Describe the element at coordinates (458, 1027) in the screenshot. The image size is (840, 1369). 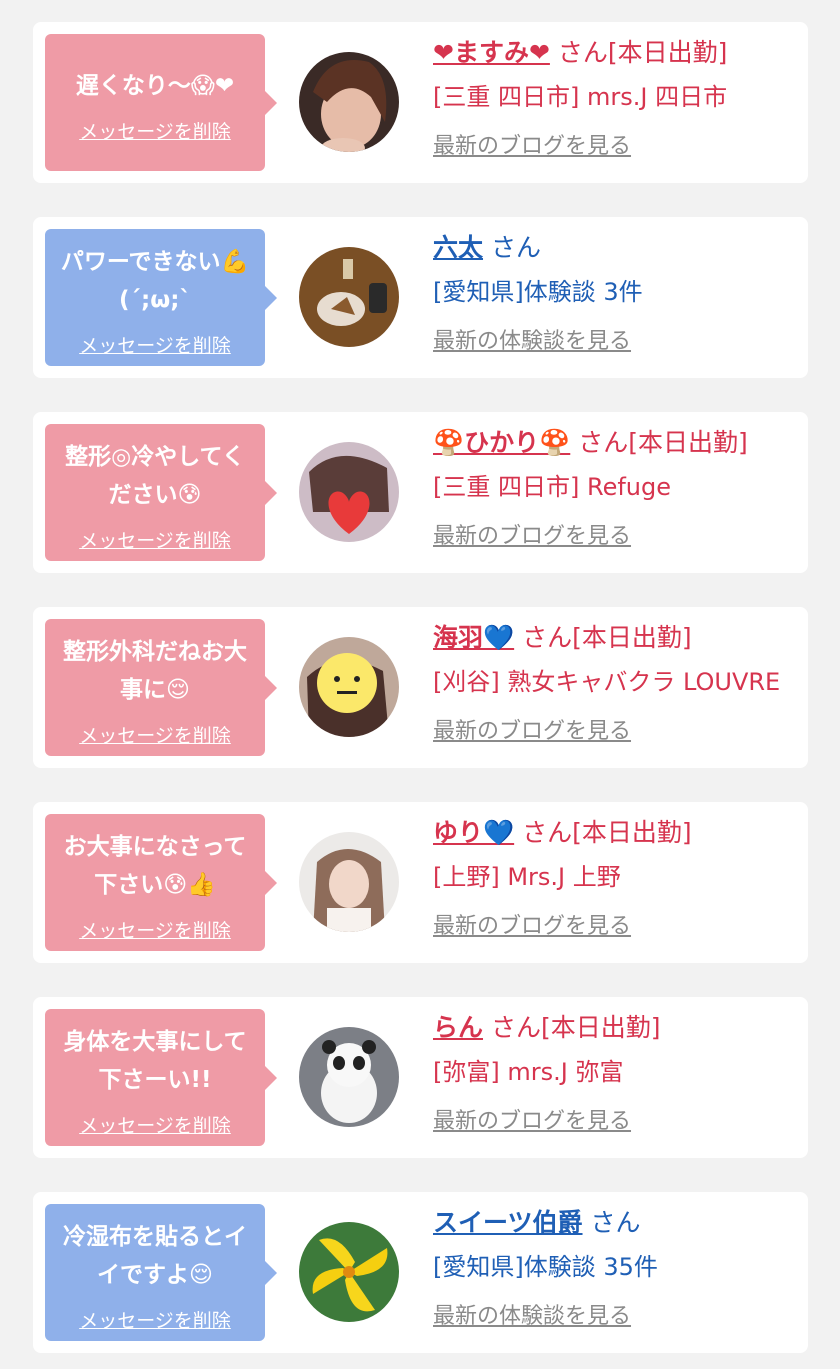
I see `sender-name-link: らん` at that location.